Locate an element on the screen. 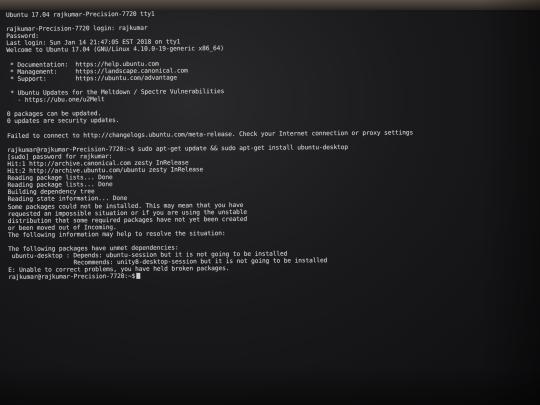  screen-vignette-bottom is located at coordinates (270, 385).